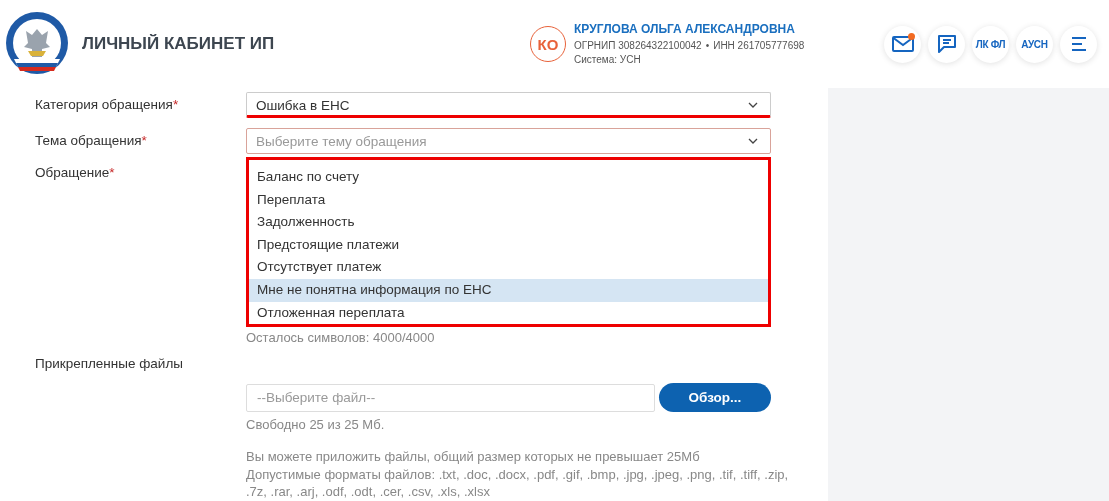 Image resolution: width=1109 pixels, height=501 pixels. What do you see at coordinates (689, 28) in the screenshot?
I see `user-name: КРУГЛОВА ОЛЬГА АЛЕКСАНДРОВНА` at bounding box center [689, 28].